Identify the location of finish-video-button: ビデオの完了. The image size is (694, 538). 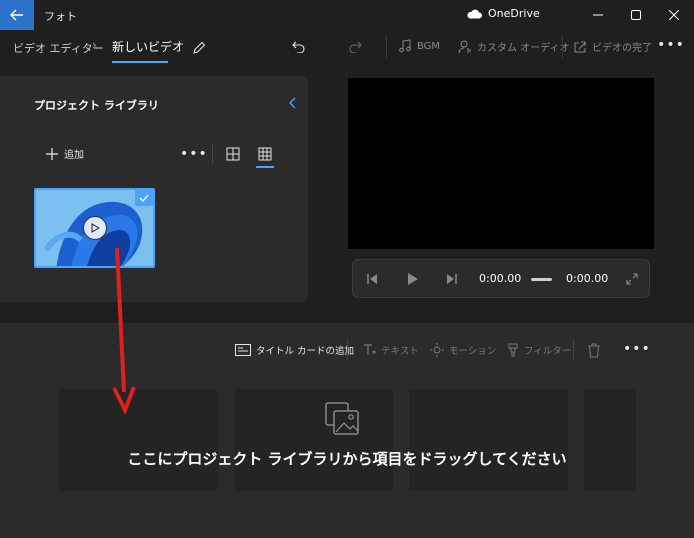
(612, 46).